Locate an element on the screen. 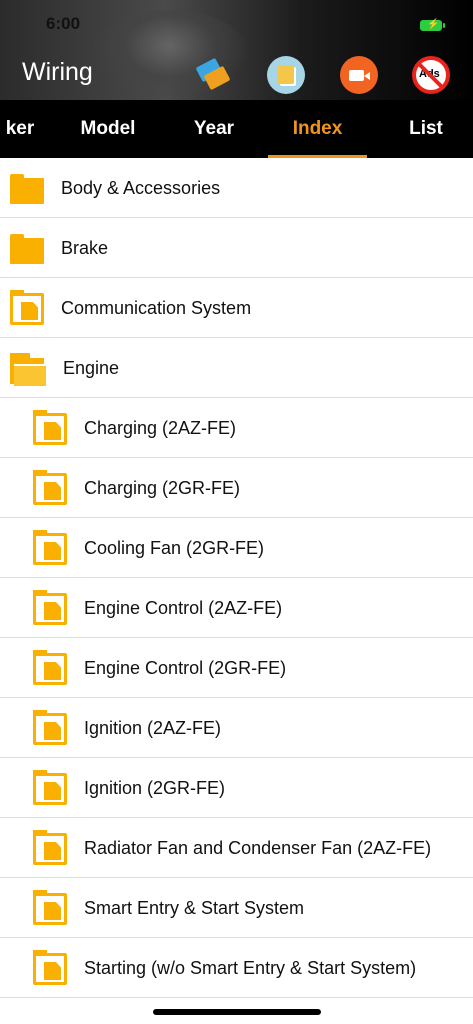  list-item: Engine Control (2GR-FE) is located at coordinates (236, 668).